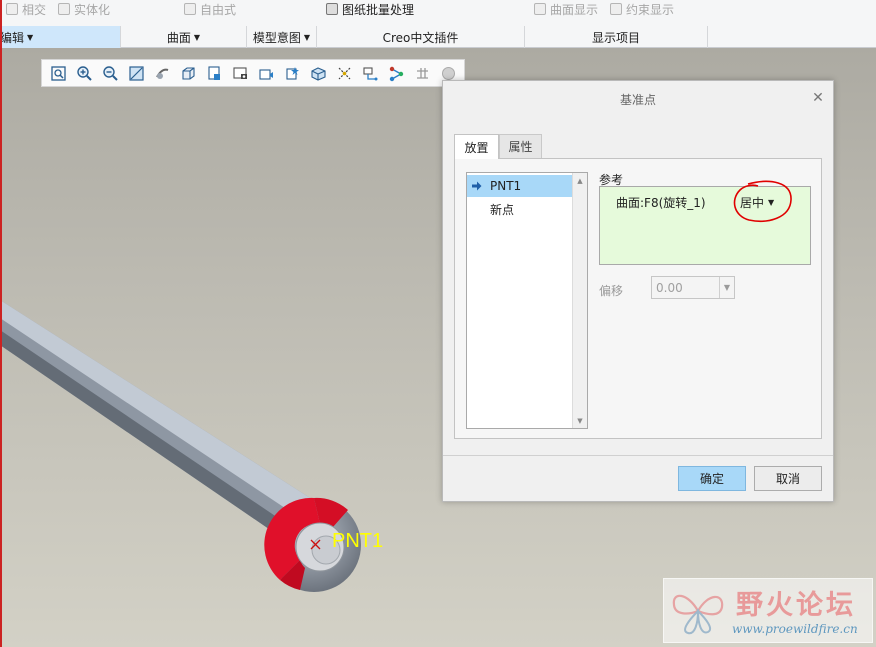 The height and width of the screenshot is (647, 876). What do you see at coordinates (292, 73) in the screenshot?
I see `section-icon` at bounding box center [292, 73].